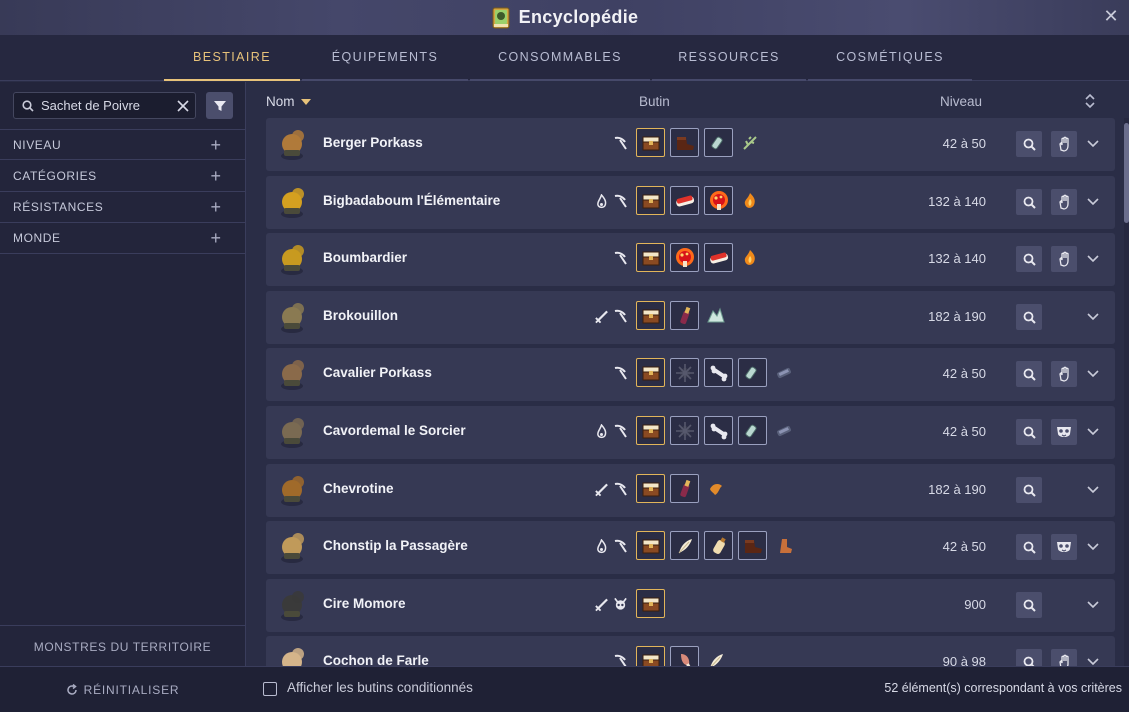 The width and height of the screenshot is (1129, 712). What do you see at coordinates (122, 144) in the screenshot?
I see `filter-niveau: NIVEAU +` at bounding box center [122, 144].